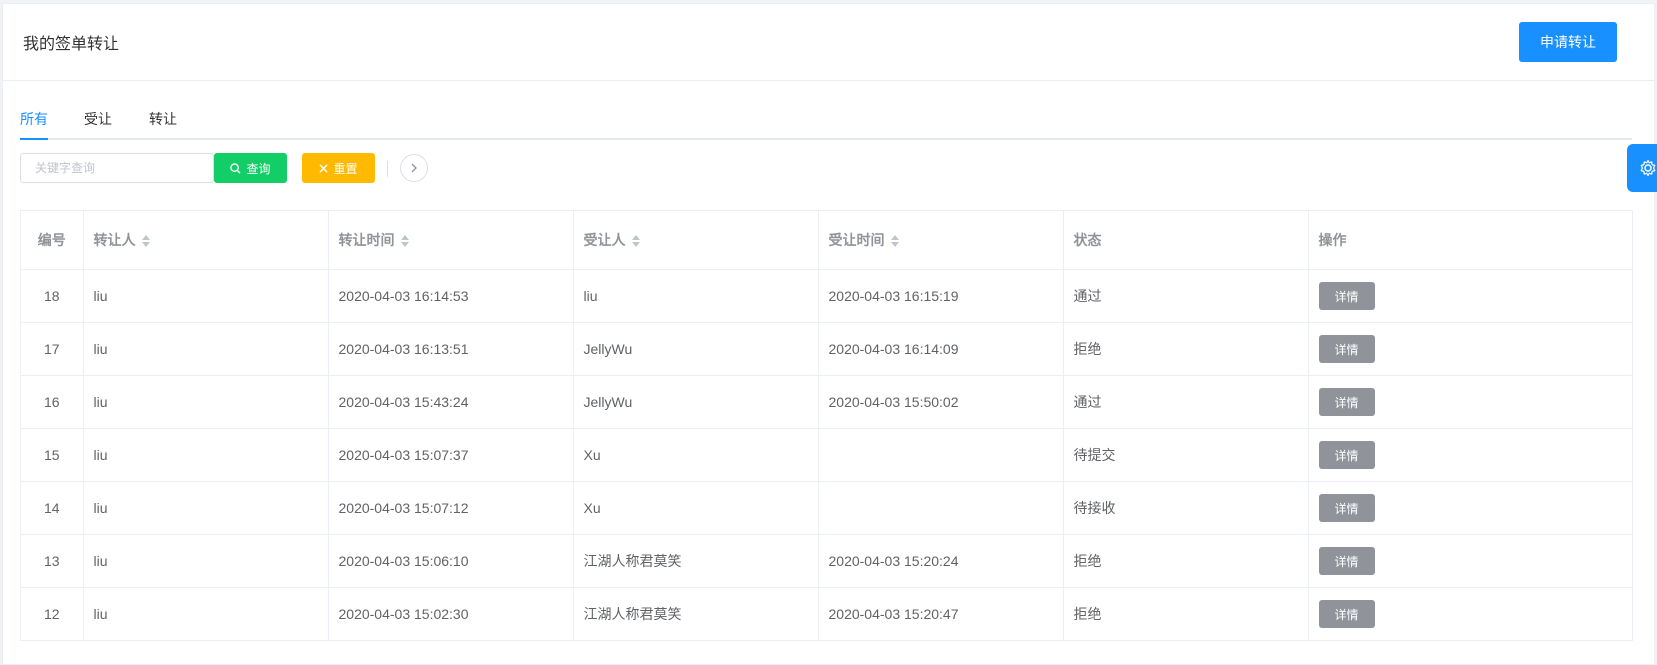 The height and width of the screenshot is (665, 1657). I want to click on page-title: 我的签单转让, so click(71, 44).